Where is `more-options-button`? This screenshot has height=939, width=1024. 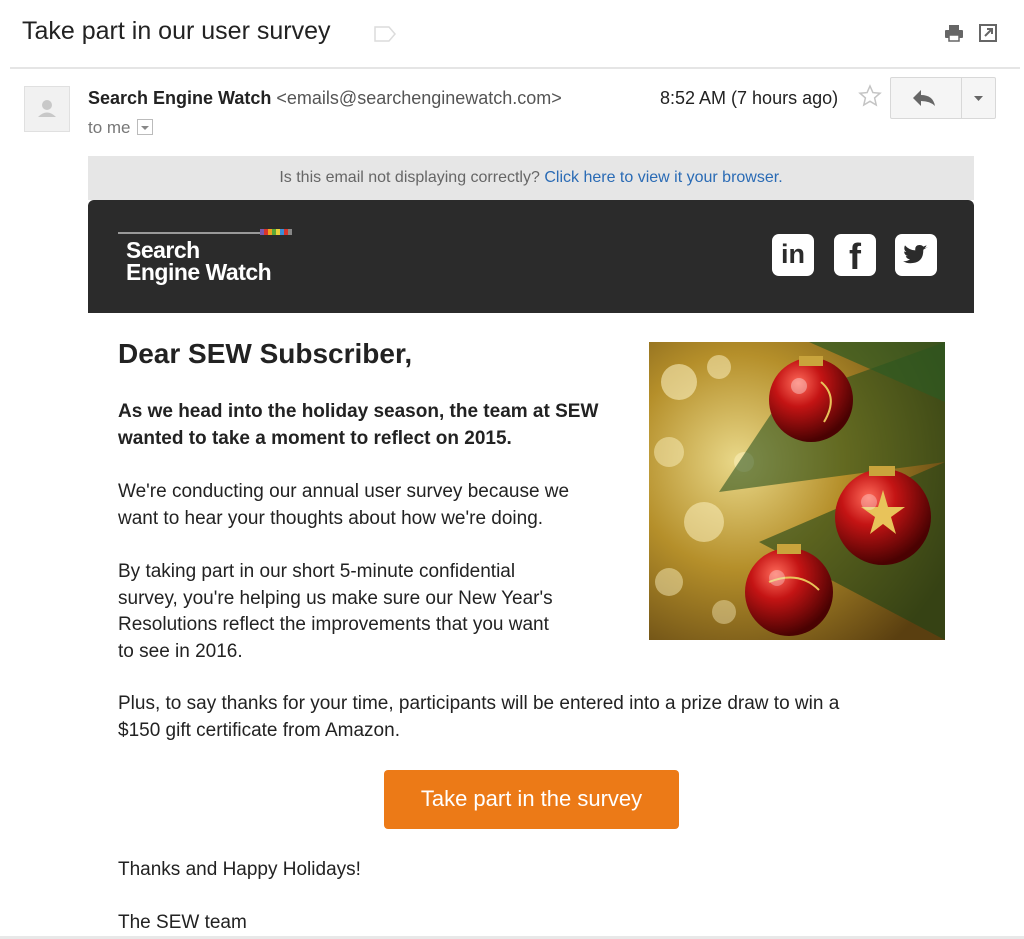 more-options-button is located at coordinates (978, 98).